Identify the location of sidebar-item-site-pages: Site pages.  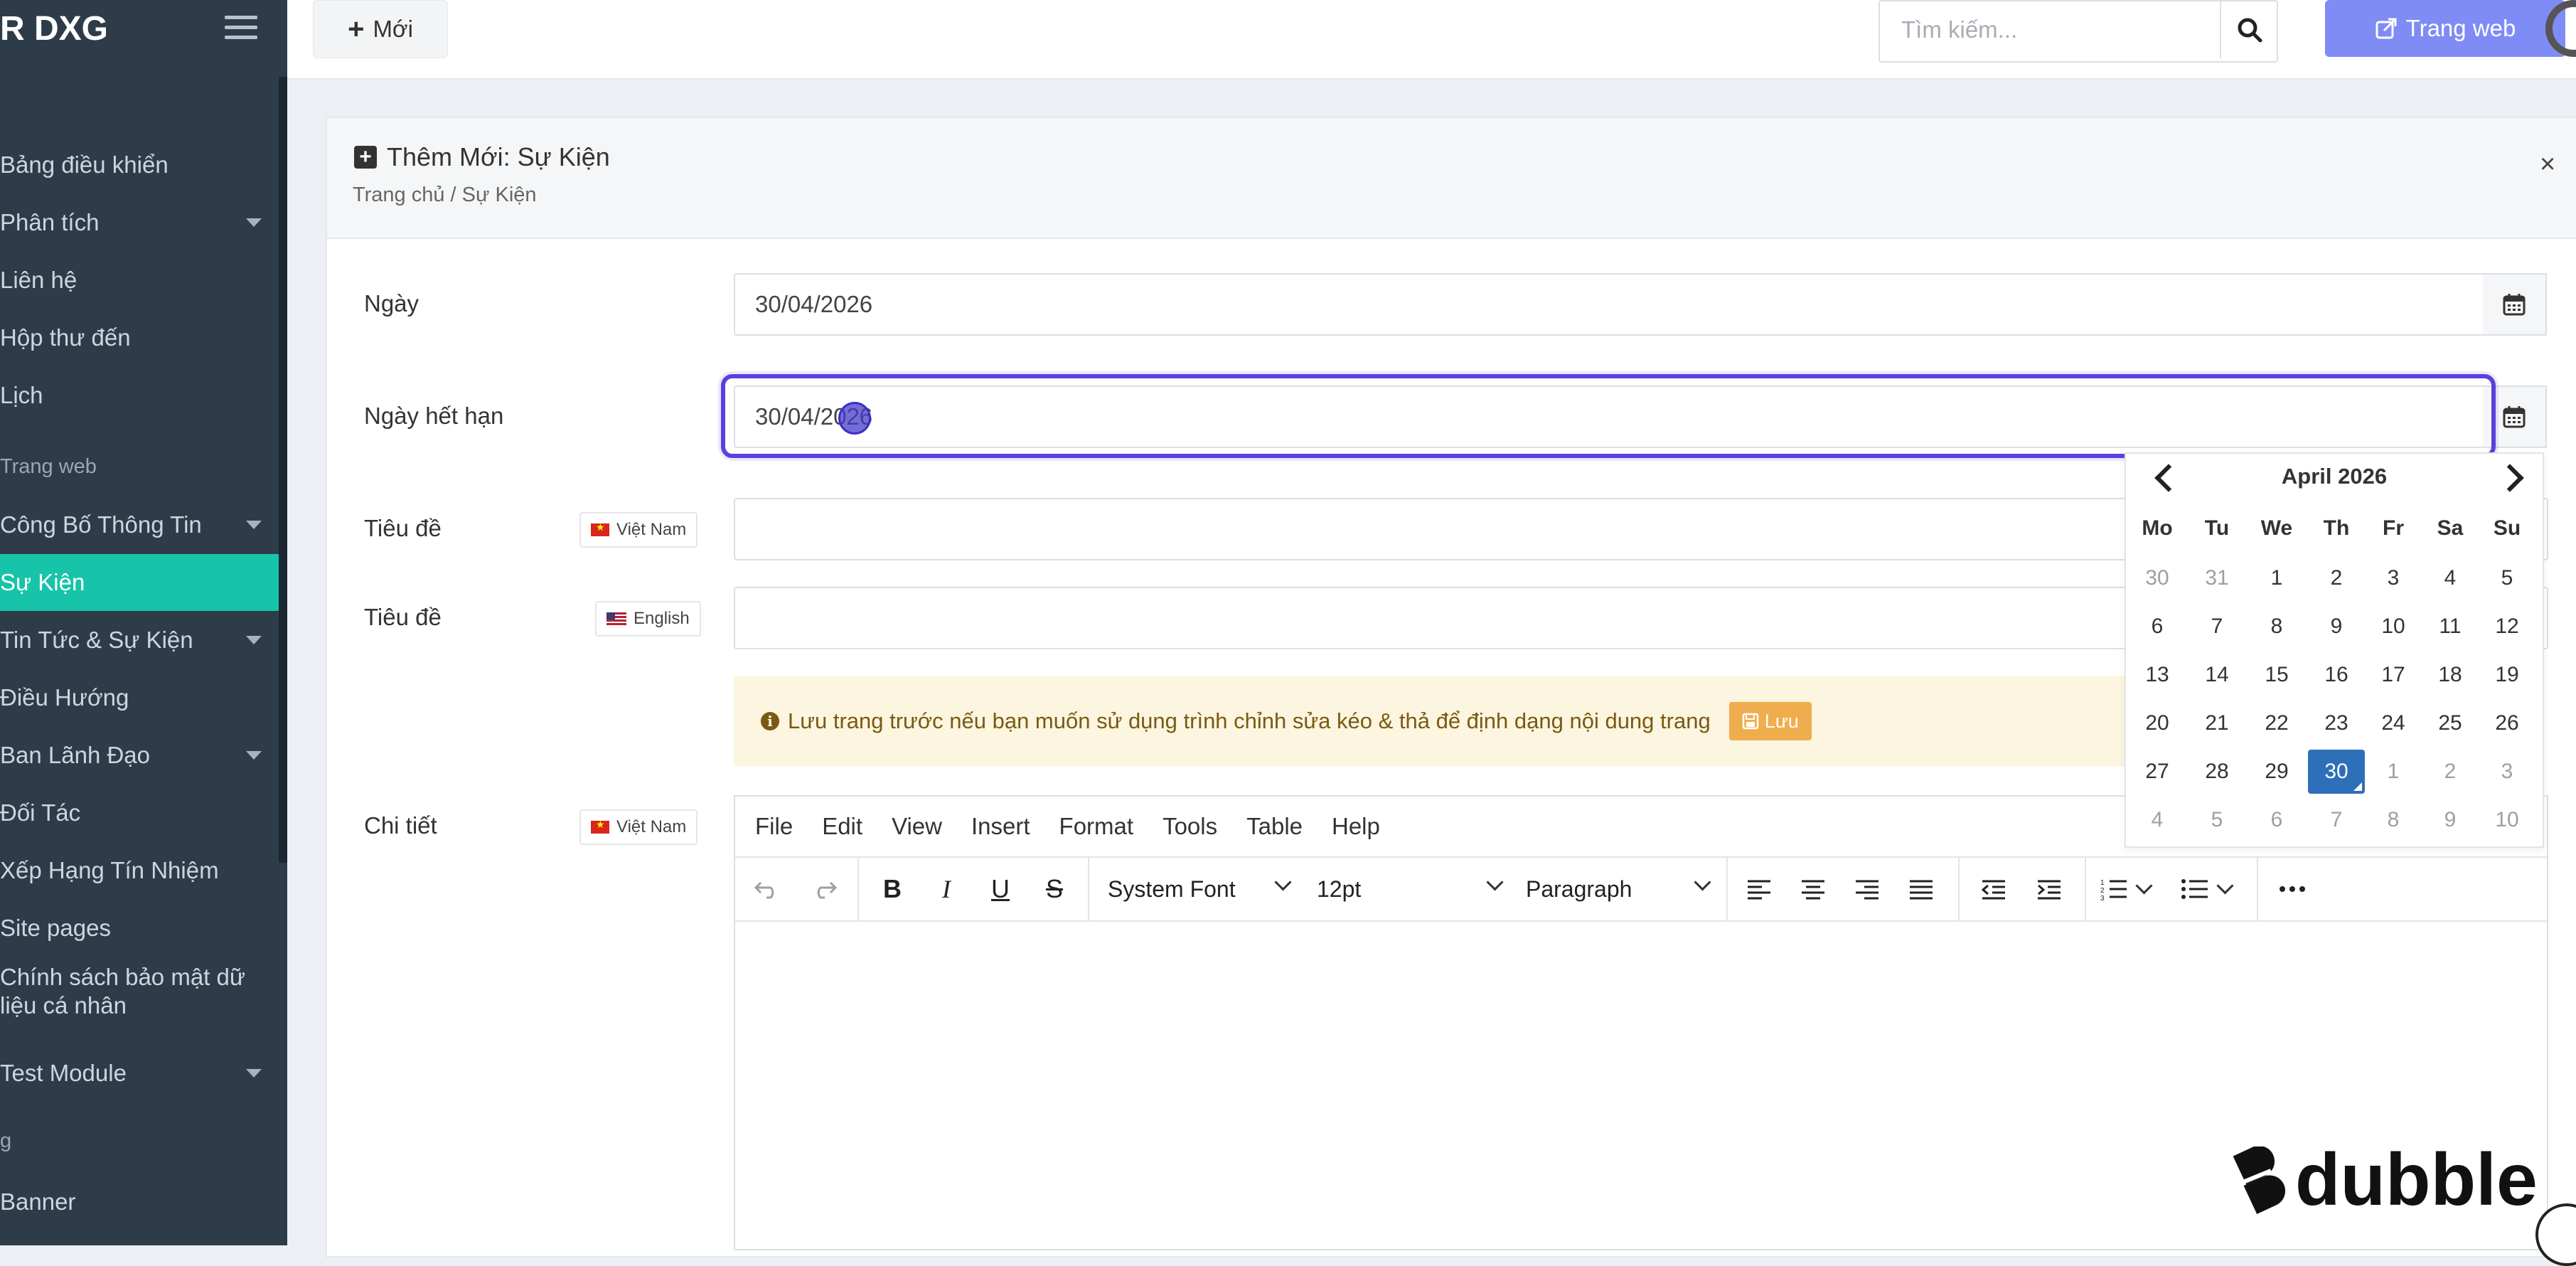
(139, 928).